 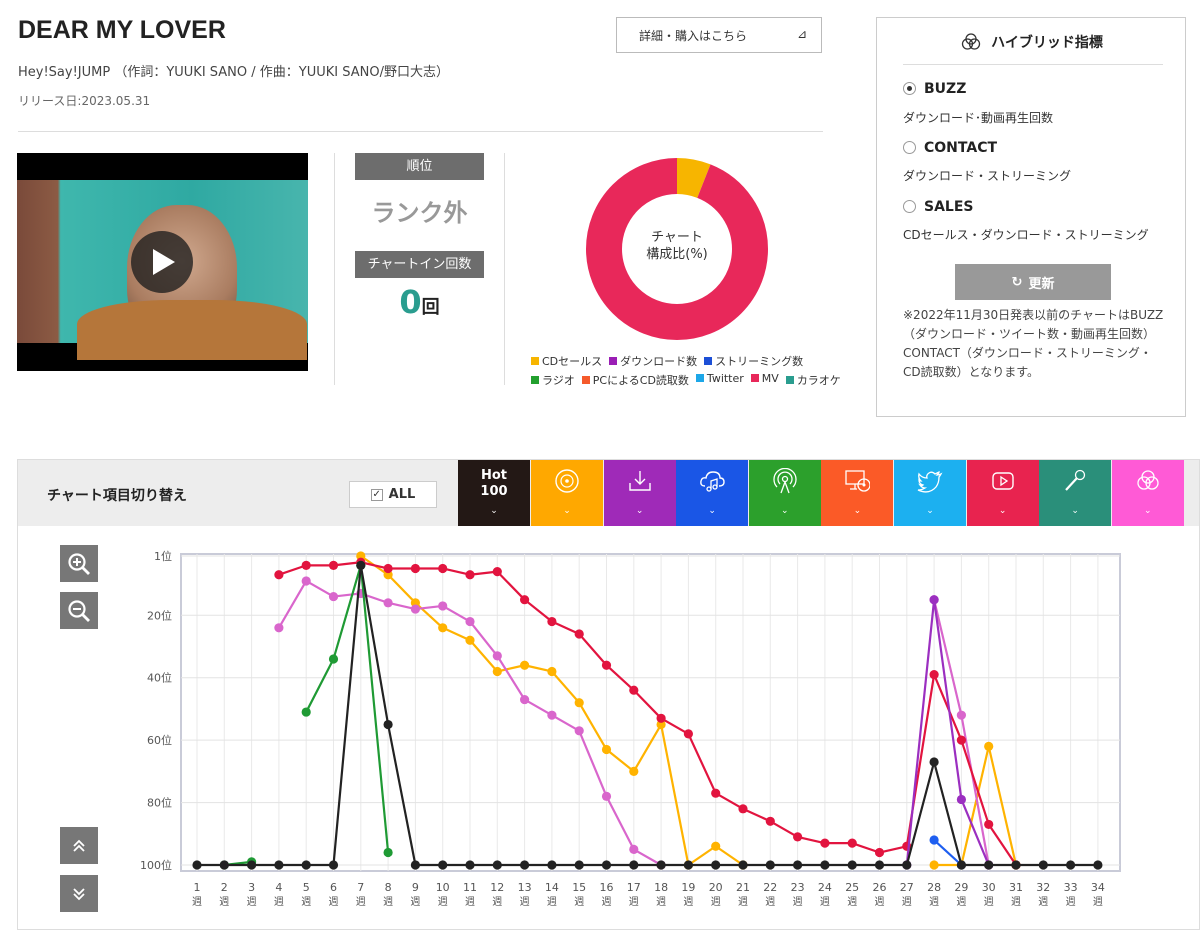 I want to click on zoom-in-button, so click(x=79, y=563).